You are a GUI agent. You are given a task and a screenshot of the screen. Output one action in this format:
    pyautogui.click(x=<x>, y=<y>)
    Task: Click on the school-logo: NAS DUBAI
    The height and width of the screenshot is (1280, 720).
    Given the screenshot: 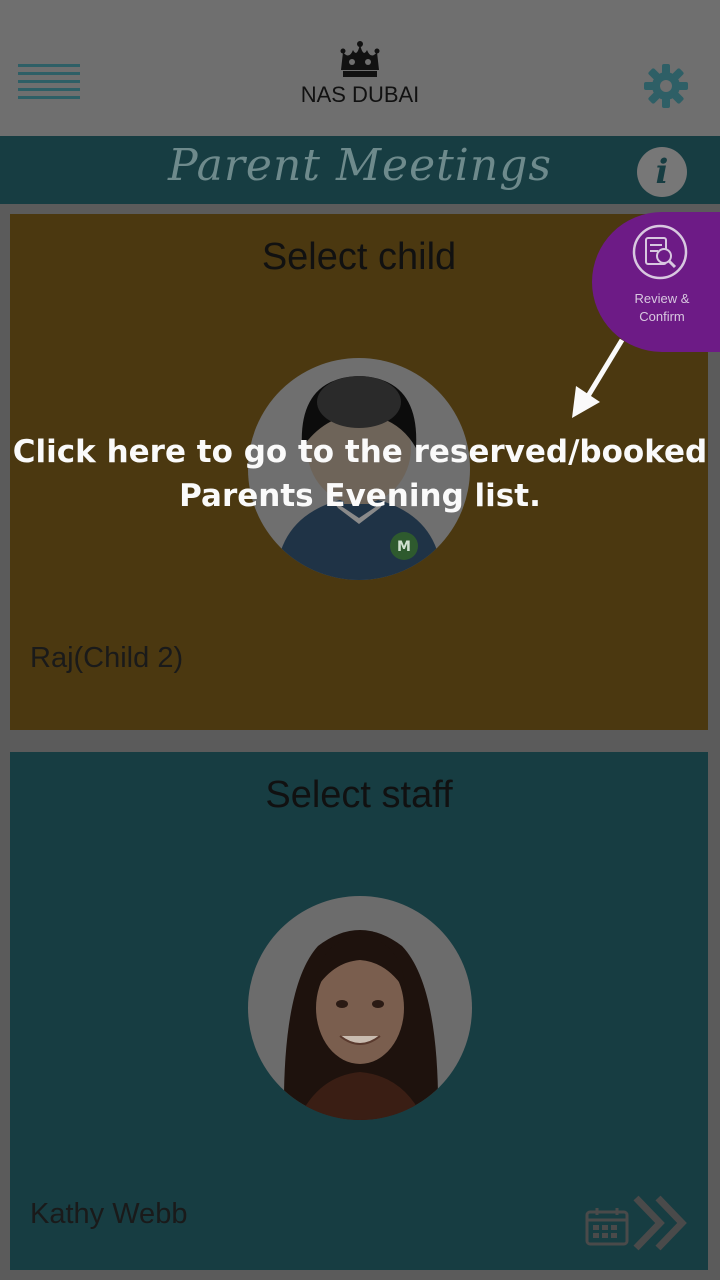 What is the action you would take?
    pyautogui.click(x=360, y=77)
    